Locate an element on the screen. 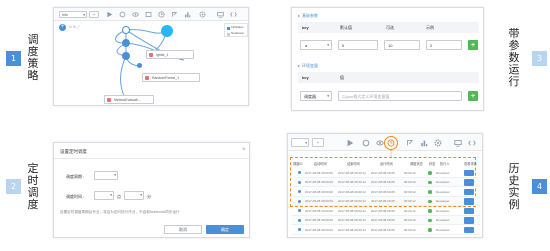 This screenshot has height=251, width=550. schedule-minute-select: ▾ is located at coordinates (134, 195).